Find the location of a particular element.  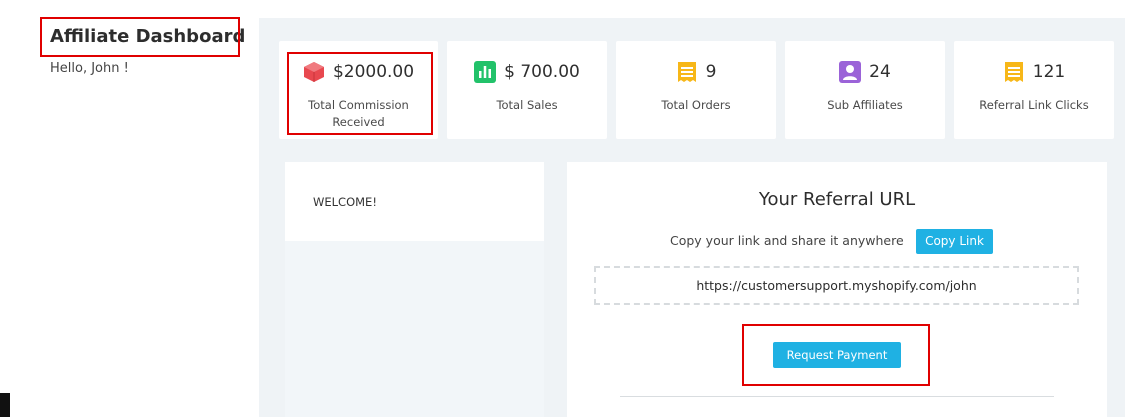

stat-card-sales: $ 700.00 Total Sales is located at coordinates (527, 90).